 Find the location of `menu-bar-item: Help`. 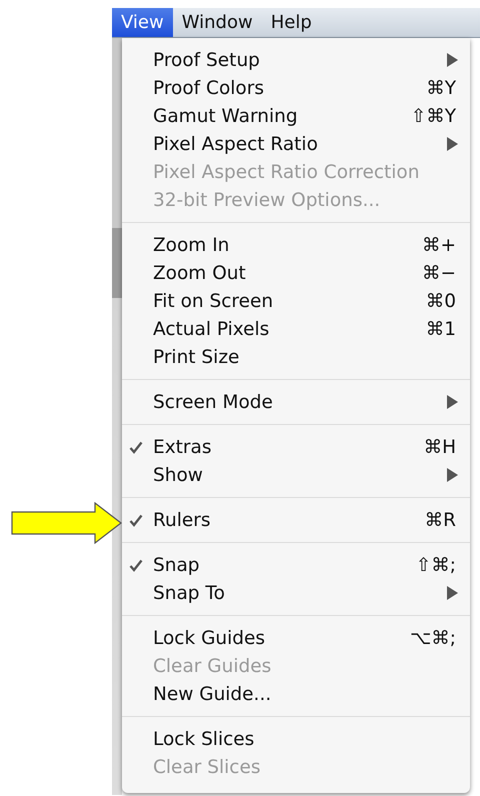

menu-bar-item: Help is located at coordinates (291, 22).